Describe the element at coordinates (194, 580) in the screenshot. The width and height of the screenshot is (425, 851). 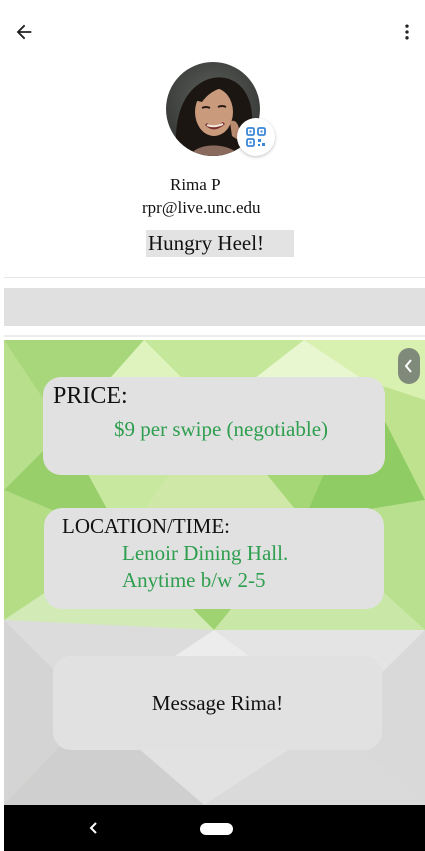
I see `location-line-2: Anytime b/w 2-5` at that location.